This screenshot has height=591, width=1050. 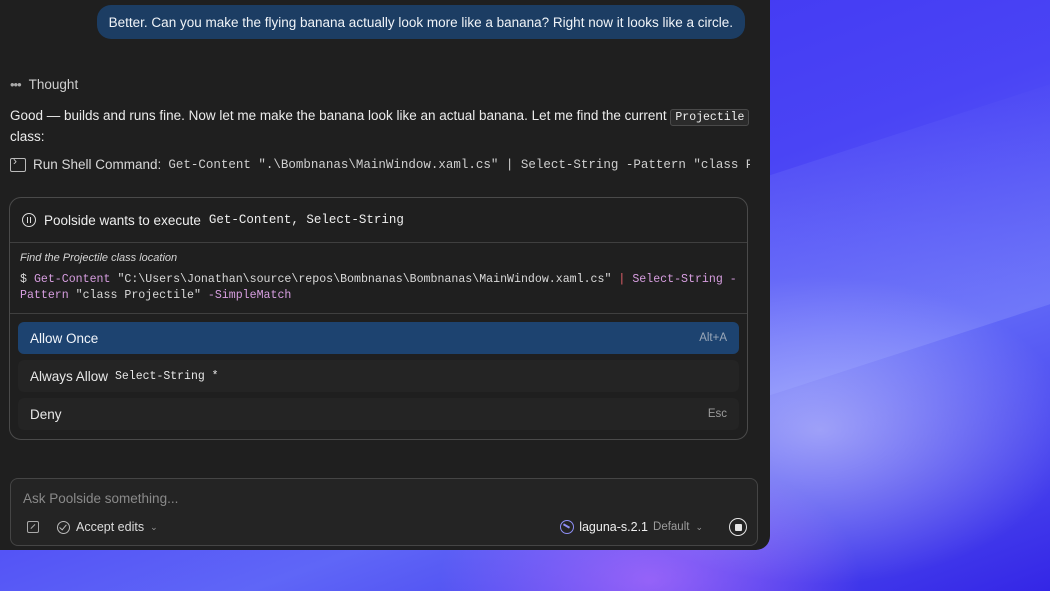 I want to click on stop-button, so click(x=738, y=527).